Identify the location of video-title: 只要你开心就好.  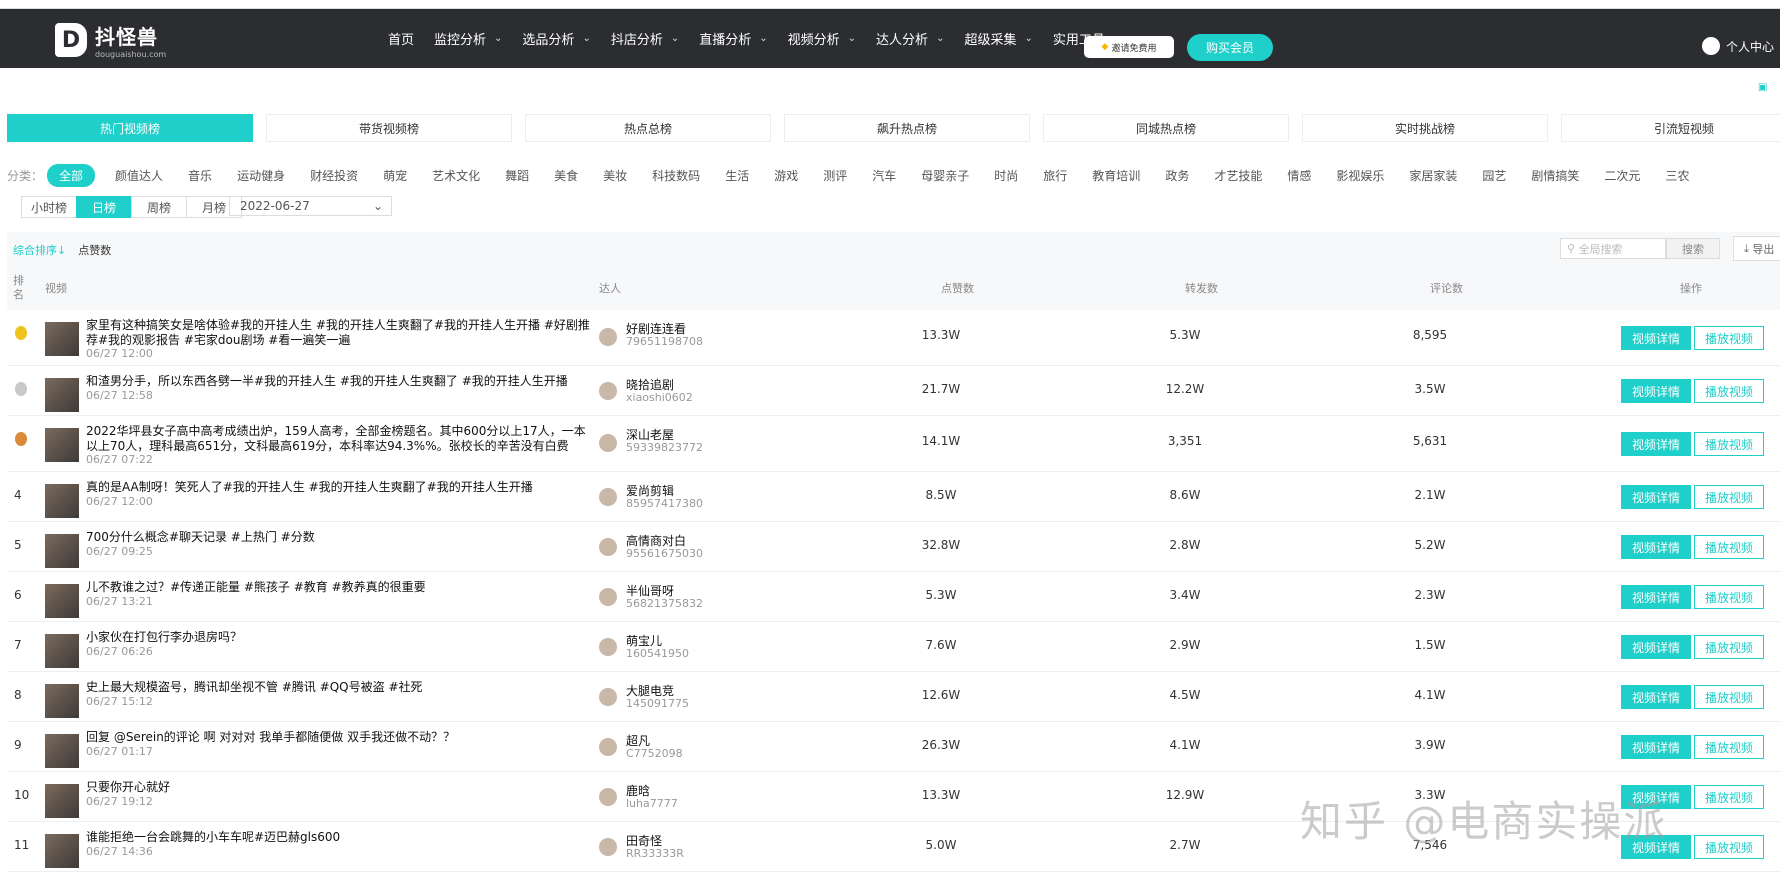
(338, 787).